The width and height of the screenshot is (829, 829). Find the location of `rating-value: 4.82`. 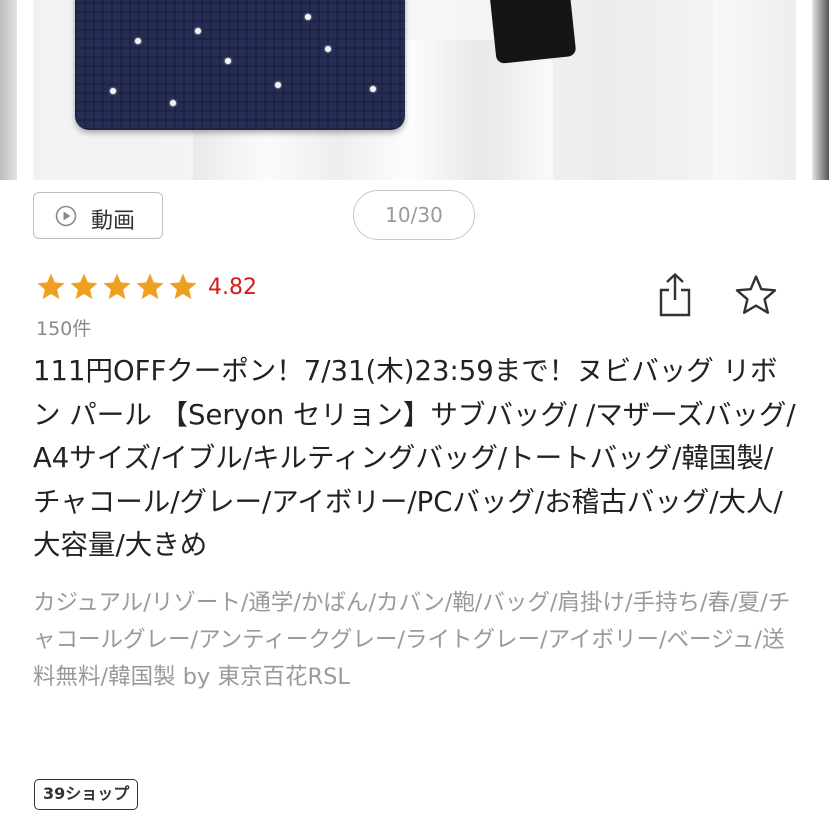

rating-value: 4.82 is located at coordinates (232, 287).